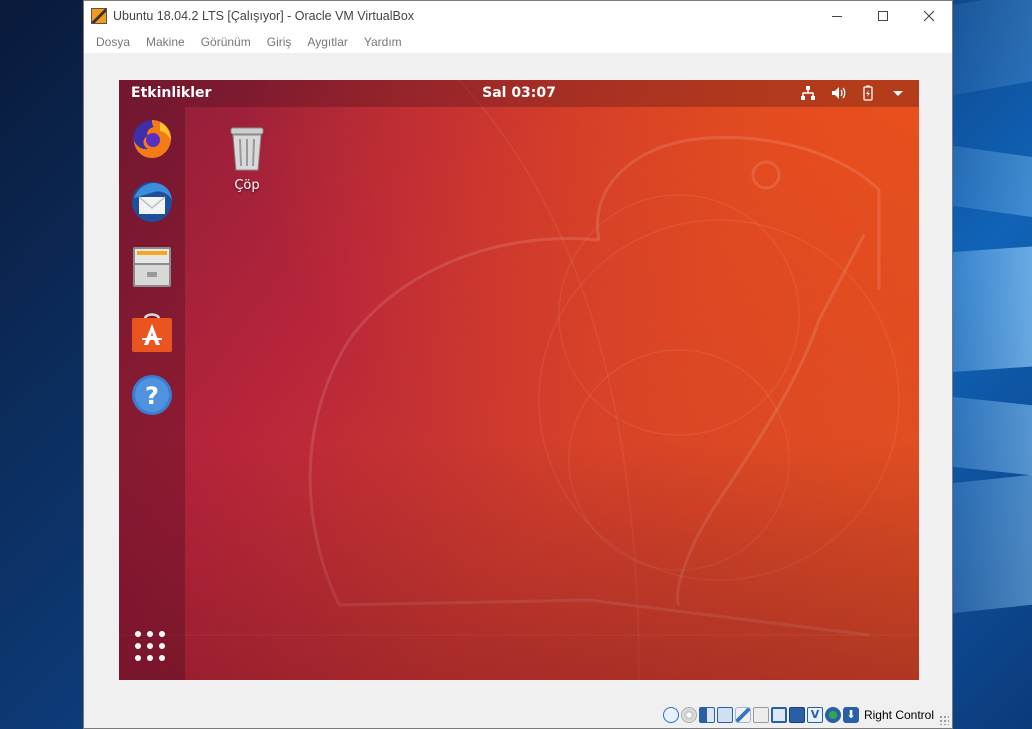 The height and width of the screenshot is (729, 1032). What do you see at coordinates (113, 42) in the screenshot?
I see `menu-dosya: Dosya` at bounding box center [113, 42].